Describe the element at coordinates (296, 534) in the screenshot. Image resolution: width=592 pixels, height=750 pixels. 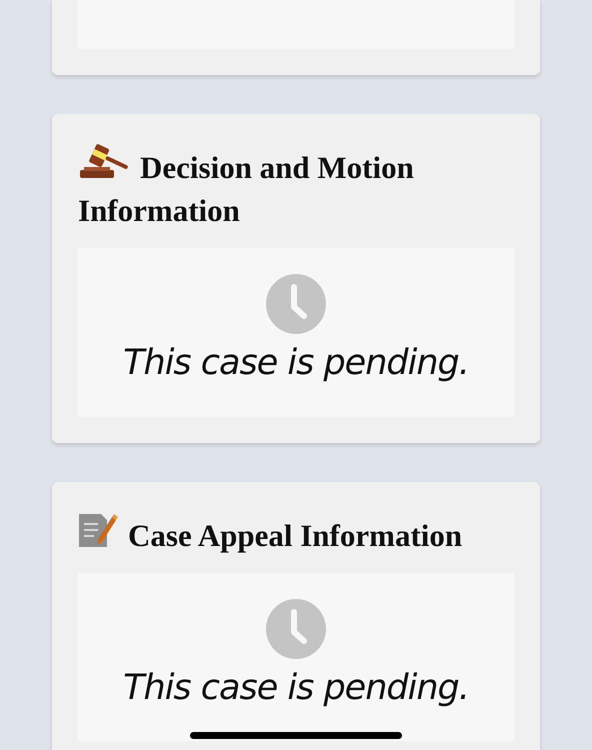
I see `section-heading: Case Appeal Information` at that location.